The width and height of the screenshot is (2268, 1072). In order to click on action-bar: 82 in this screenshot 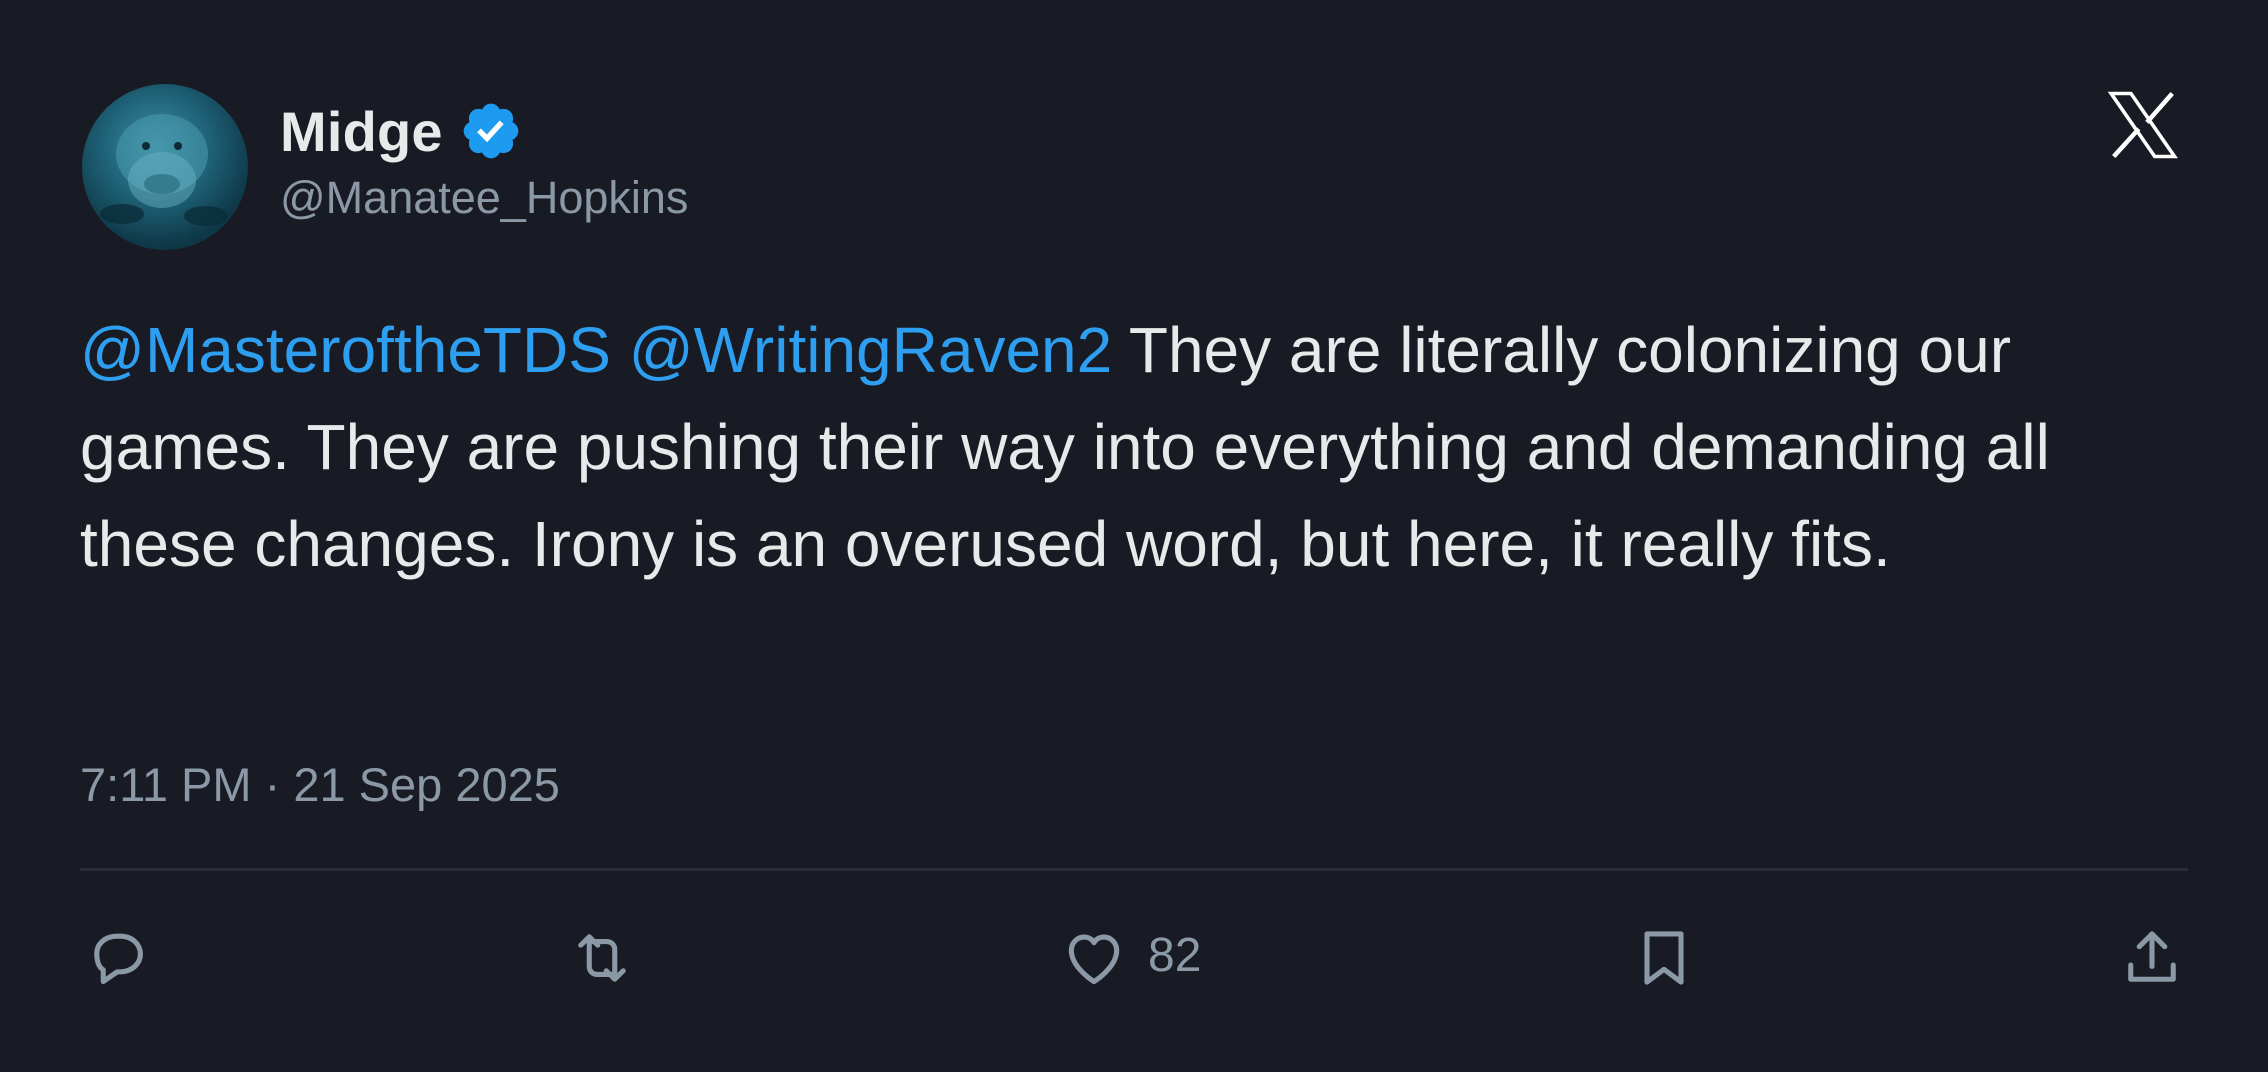, I will do `click(1134, 958)`.